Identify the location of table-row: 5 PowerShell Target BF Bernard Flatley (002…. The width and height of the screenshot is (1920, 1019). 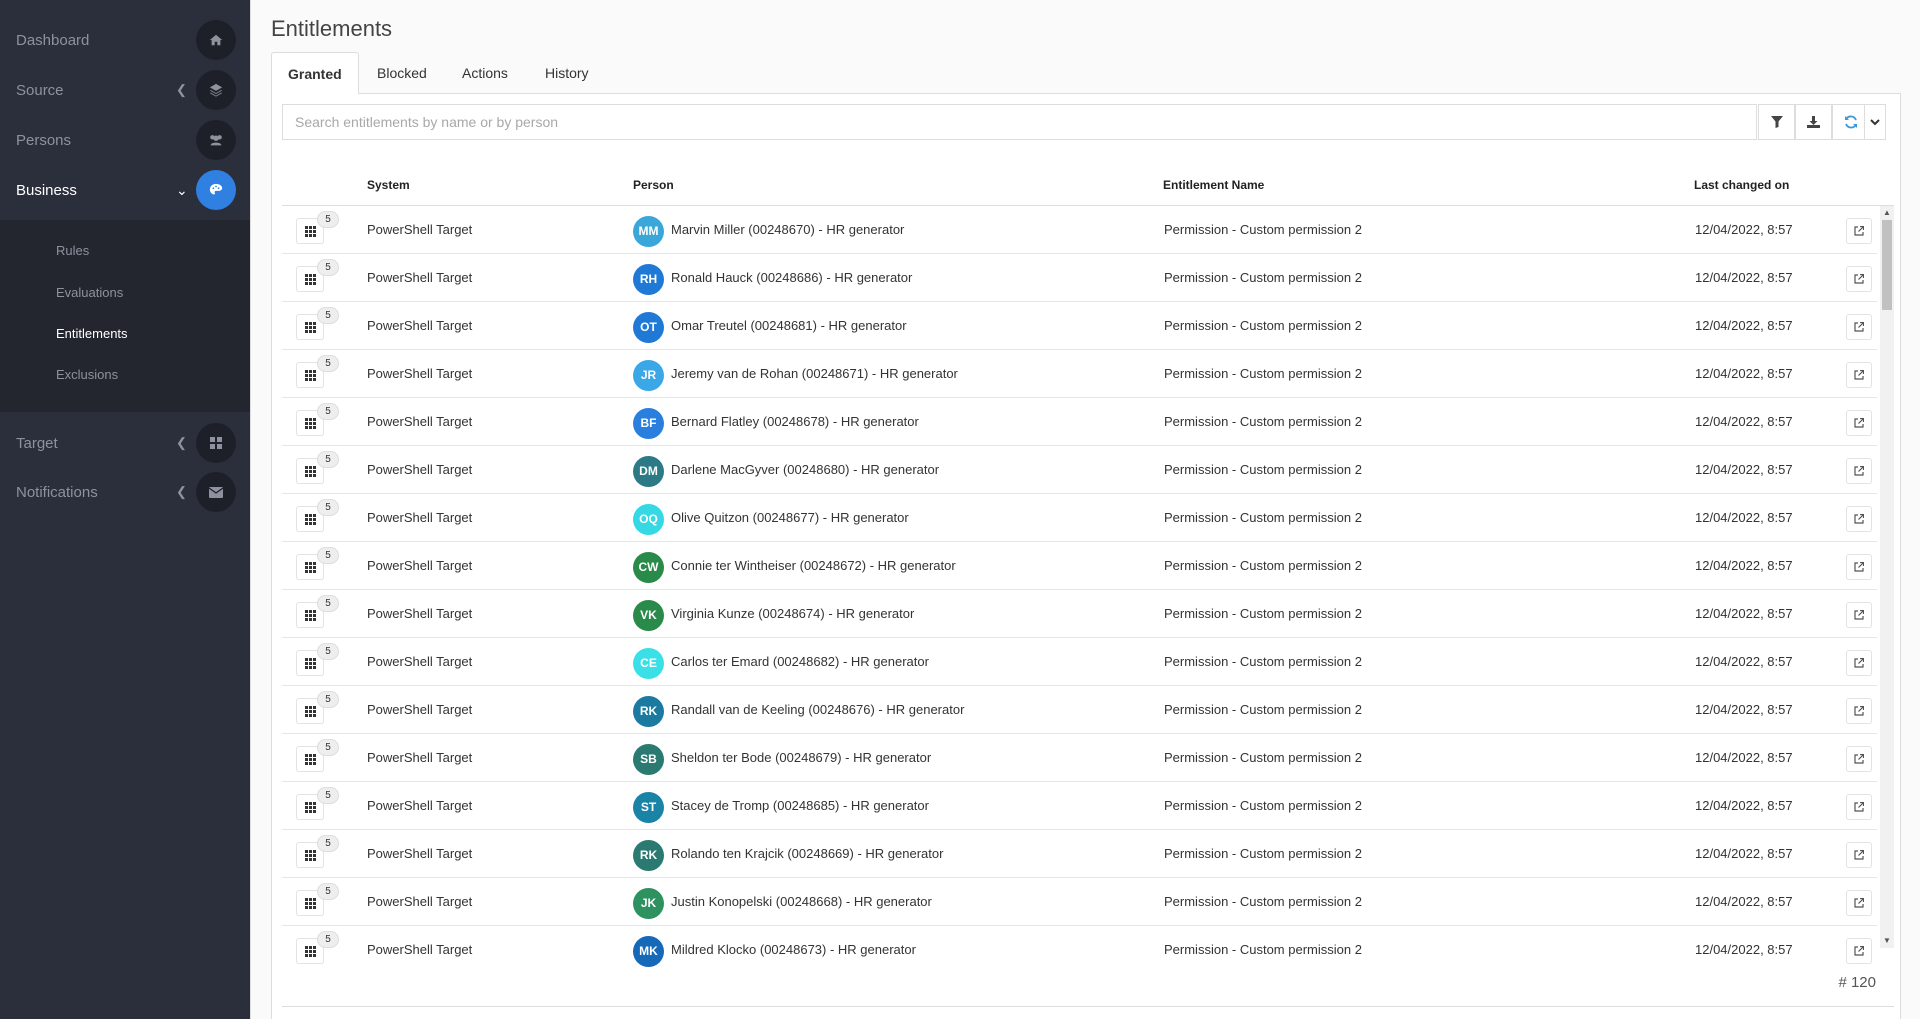
(1079, 422).